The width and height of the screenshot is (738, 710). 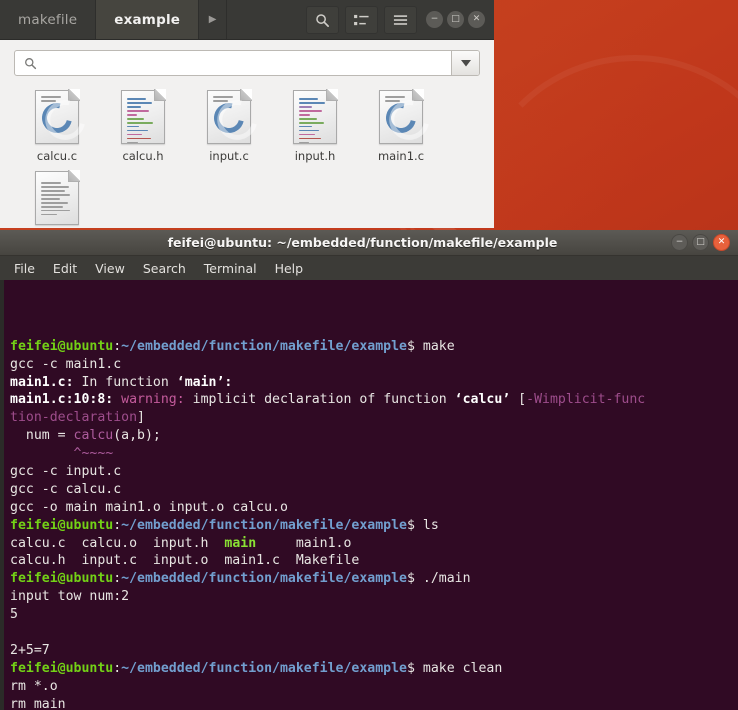 I want to click on terminal-left-edge, so click(x=2, y=495).